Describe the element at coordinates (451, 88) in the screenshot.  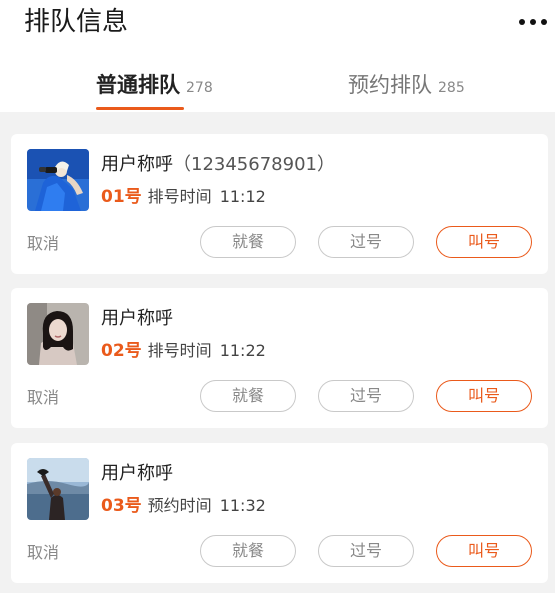
I see `tab-count: 285` at that location.